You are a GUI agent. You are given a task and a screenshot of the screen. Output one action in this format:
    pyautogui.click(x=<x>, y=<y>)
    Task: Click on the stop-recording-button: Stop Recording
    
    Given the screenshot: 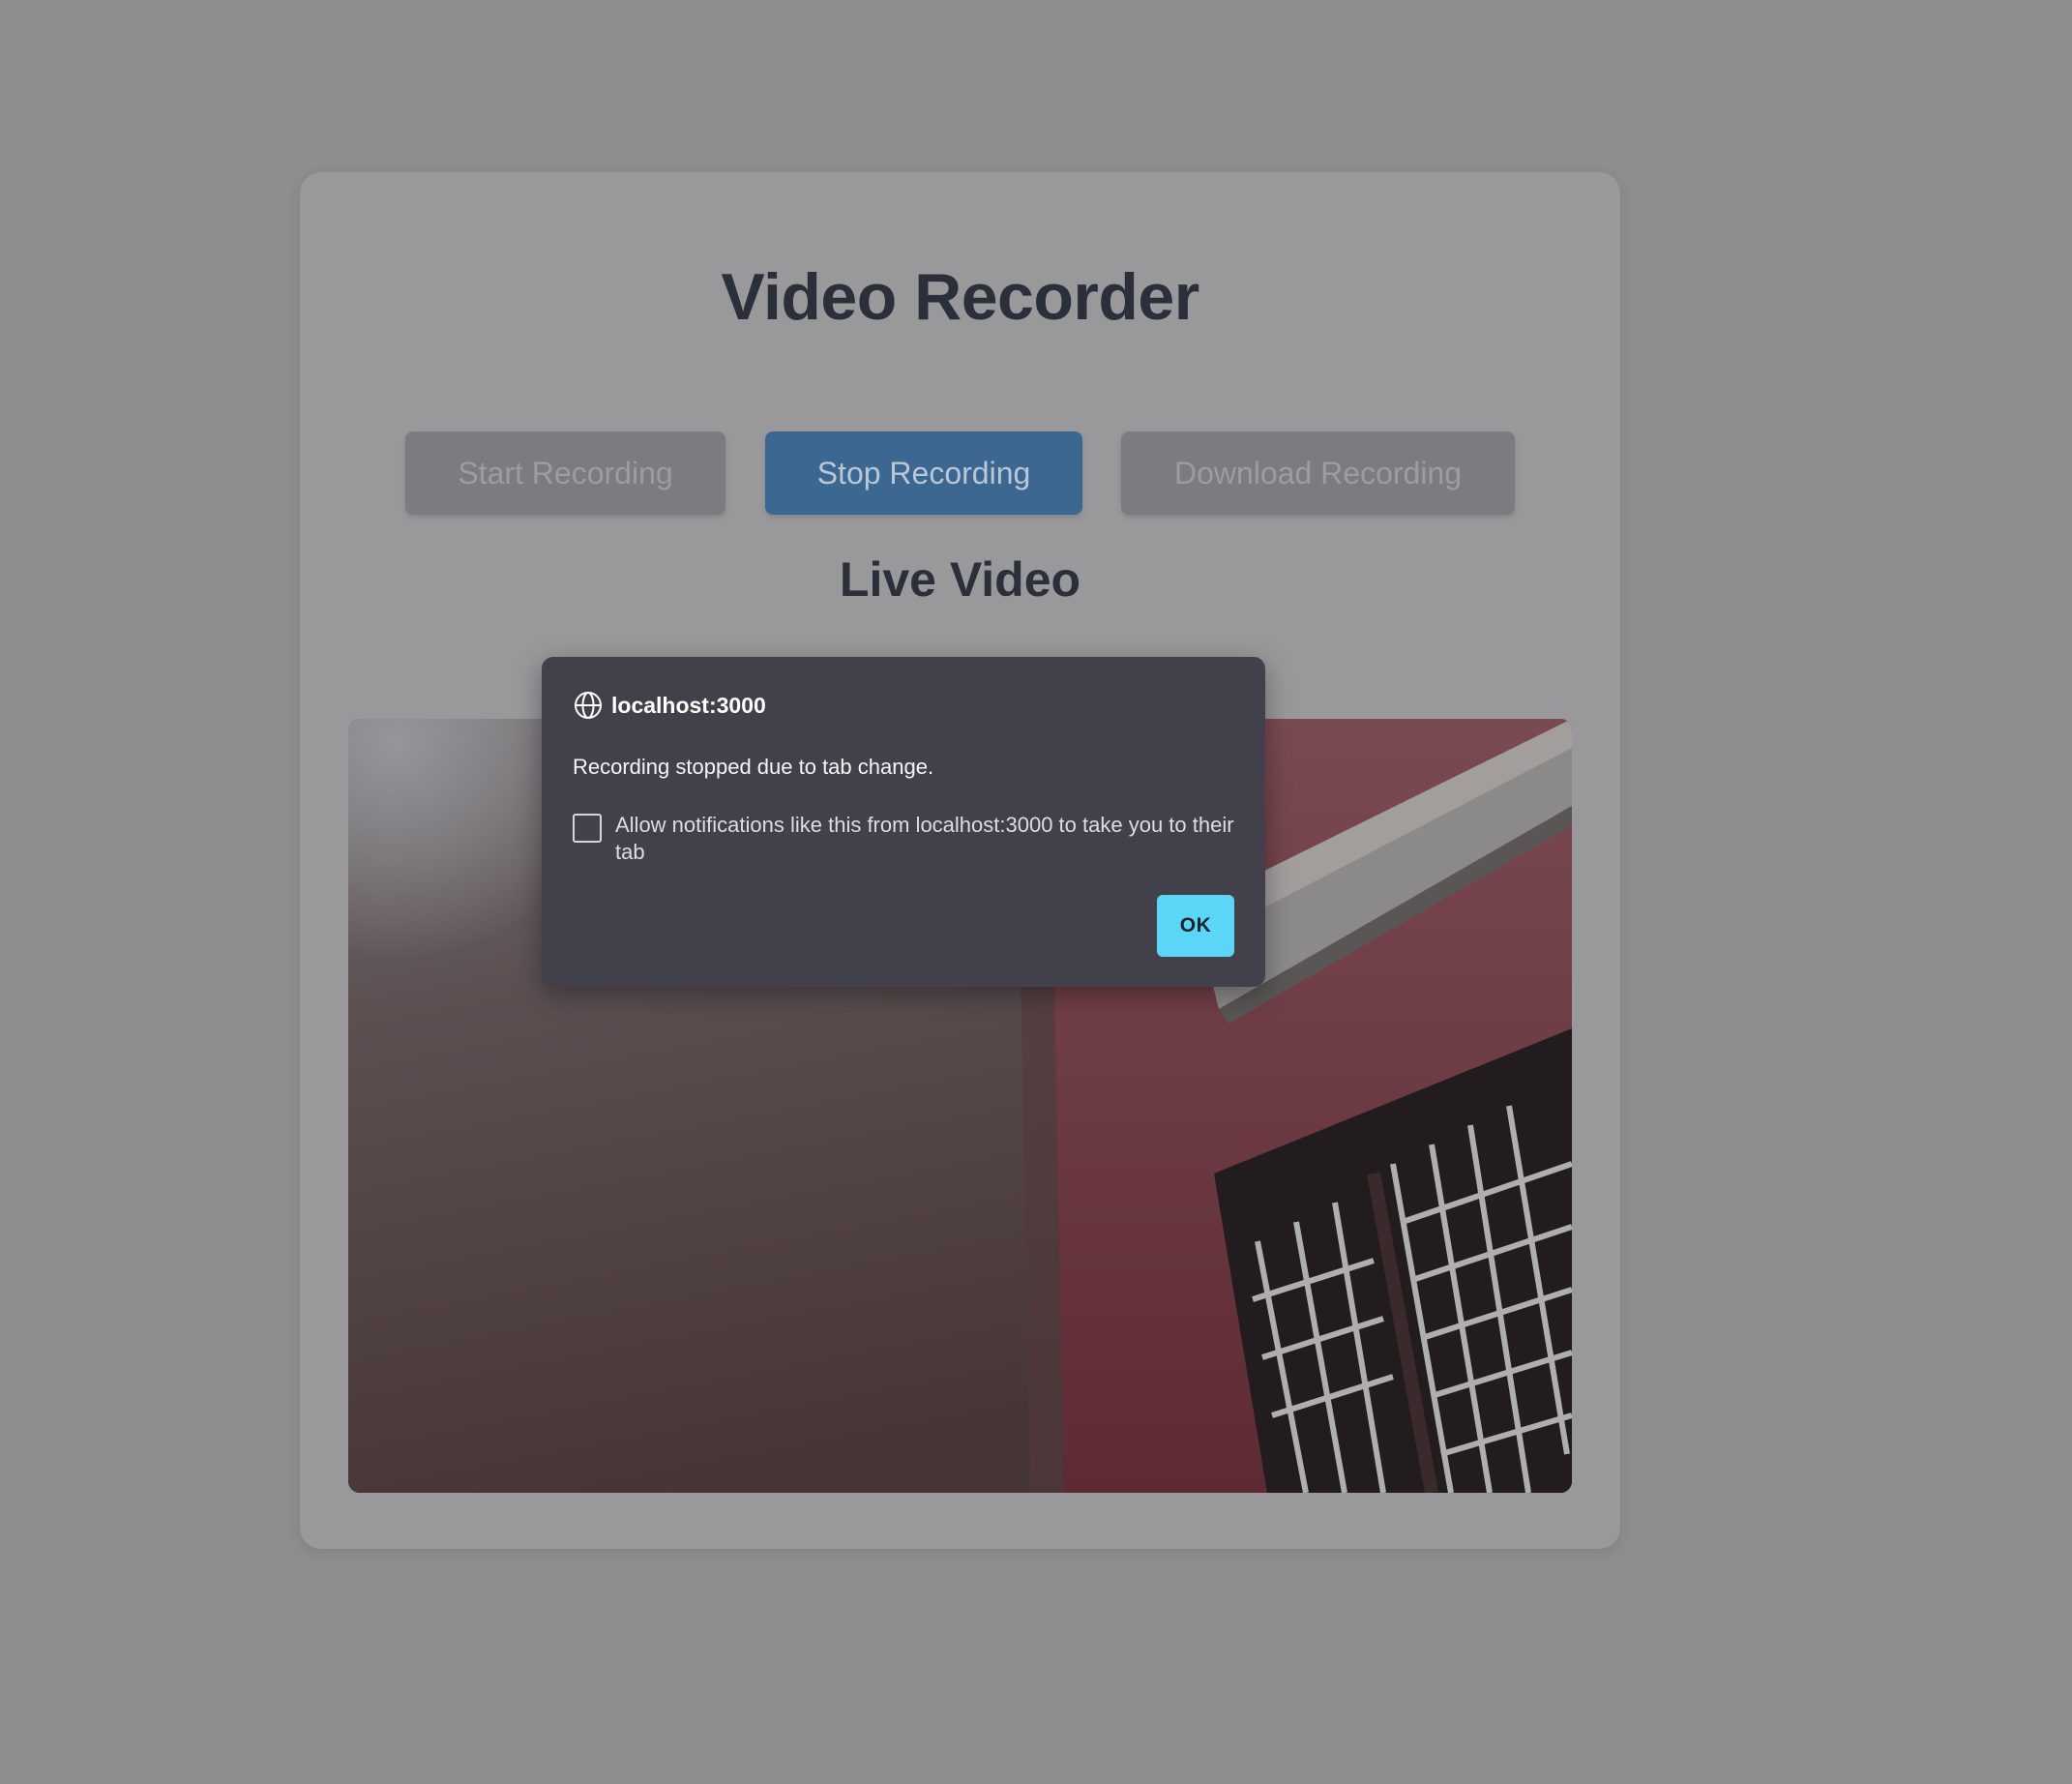 What is the action you would take?
    pyautogui.click(x=923, y=473)
    